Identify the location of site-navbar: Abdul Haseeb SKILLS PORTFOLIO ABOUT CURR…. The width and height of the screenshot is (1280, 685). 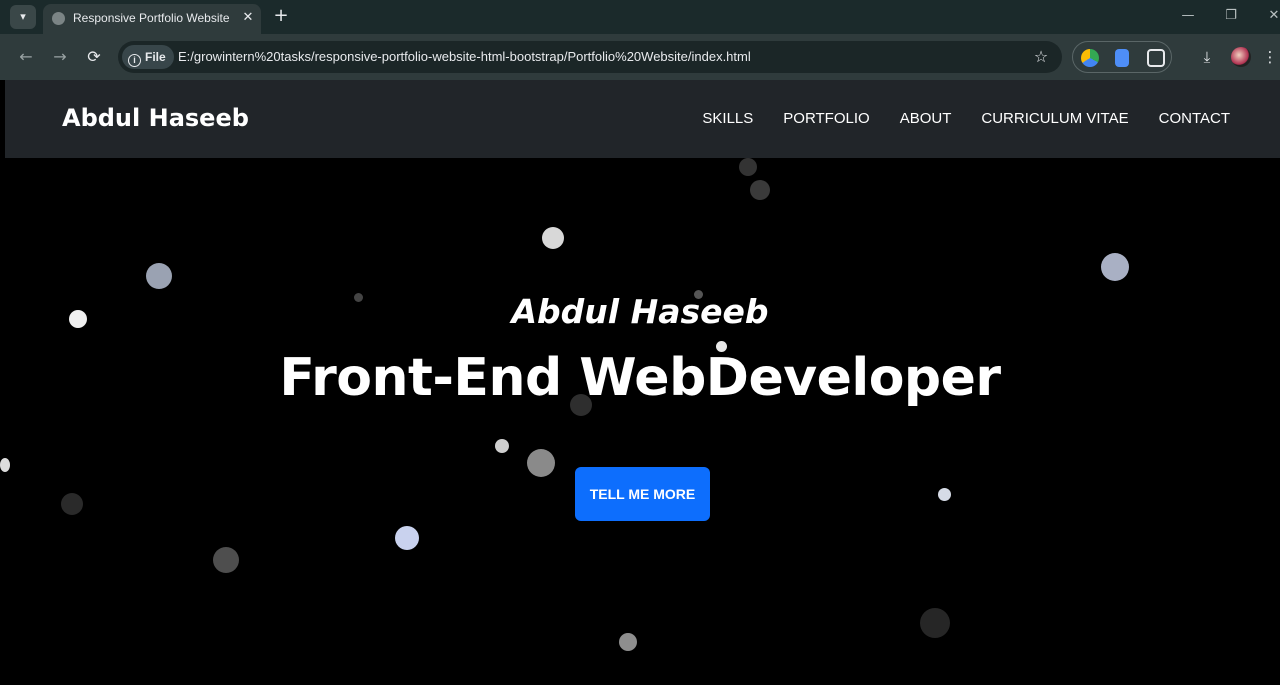
(642, 119).